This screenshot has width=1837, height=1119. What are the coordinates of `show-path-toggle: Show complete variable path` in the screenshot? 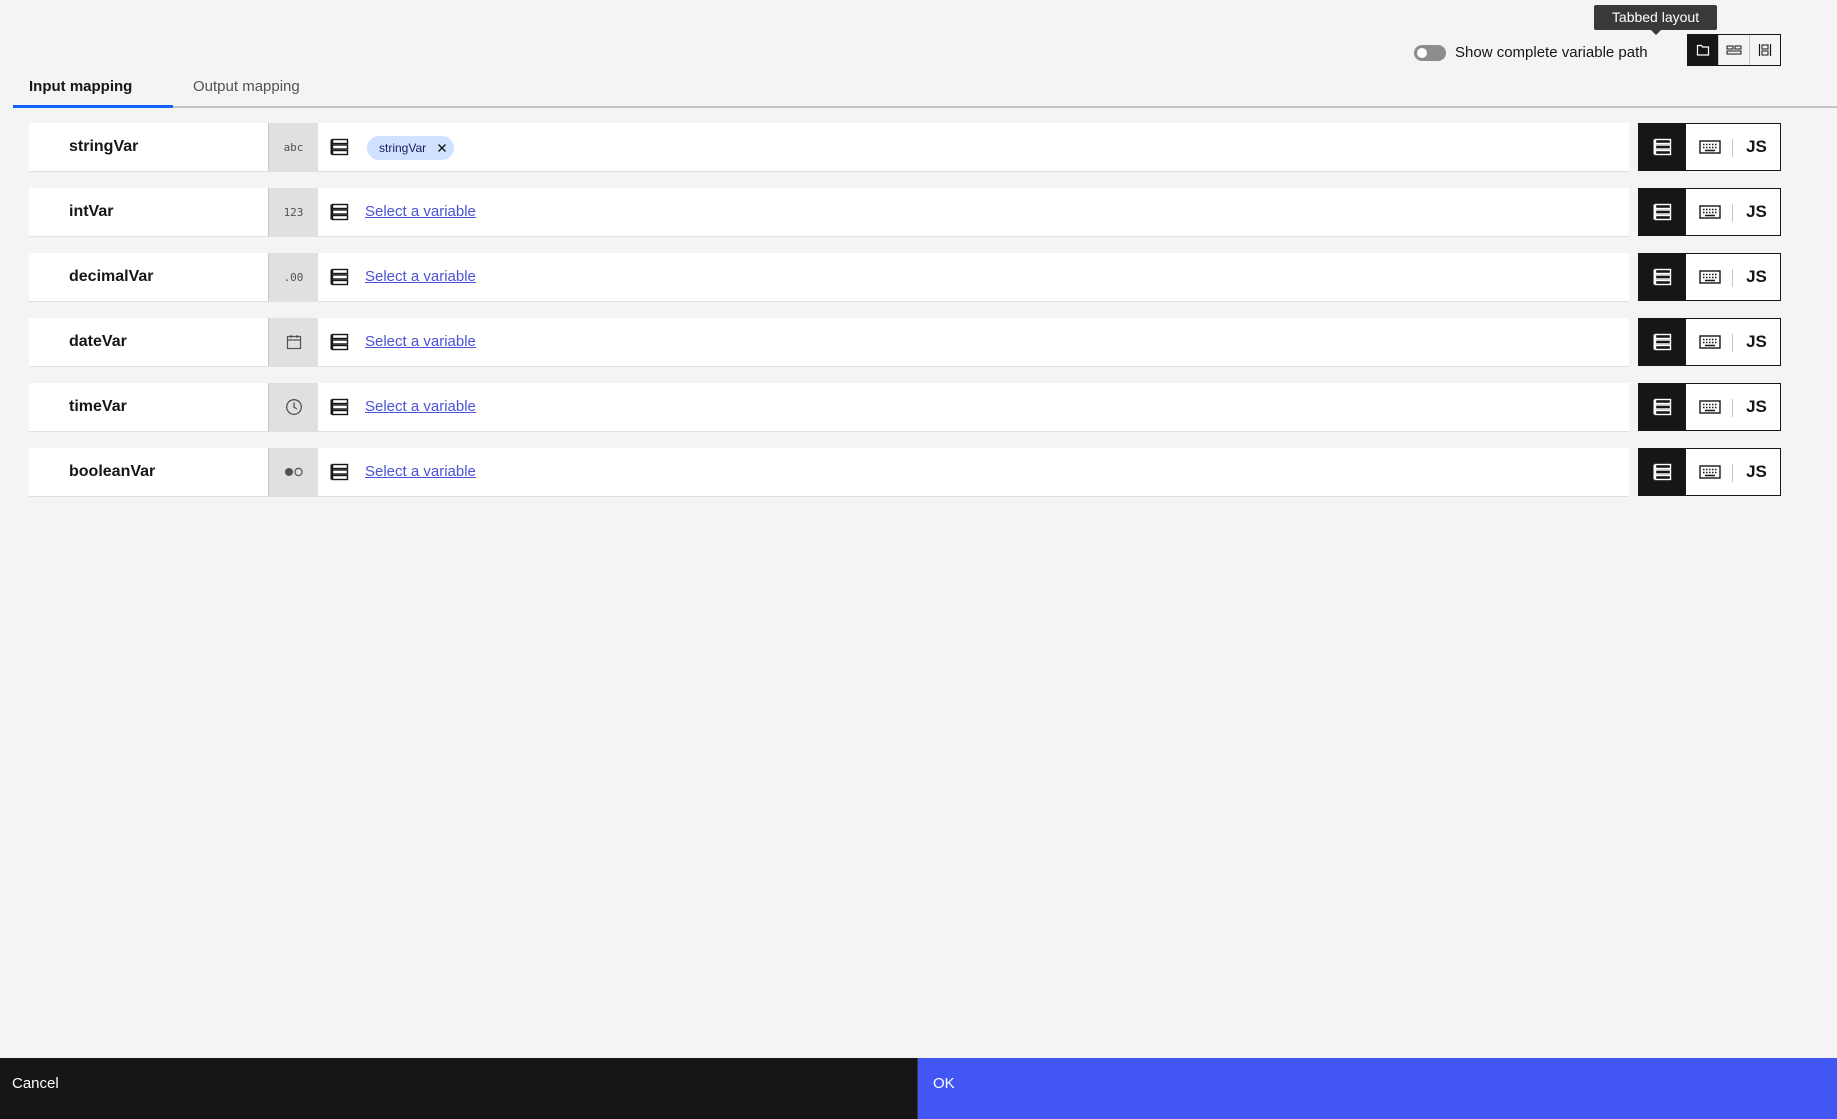 It's located at (1531, 52).